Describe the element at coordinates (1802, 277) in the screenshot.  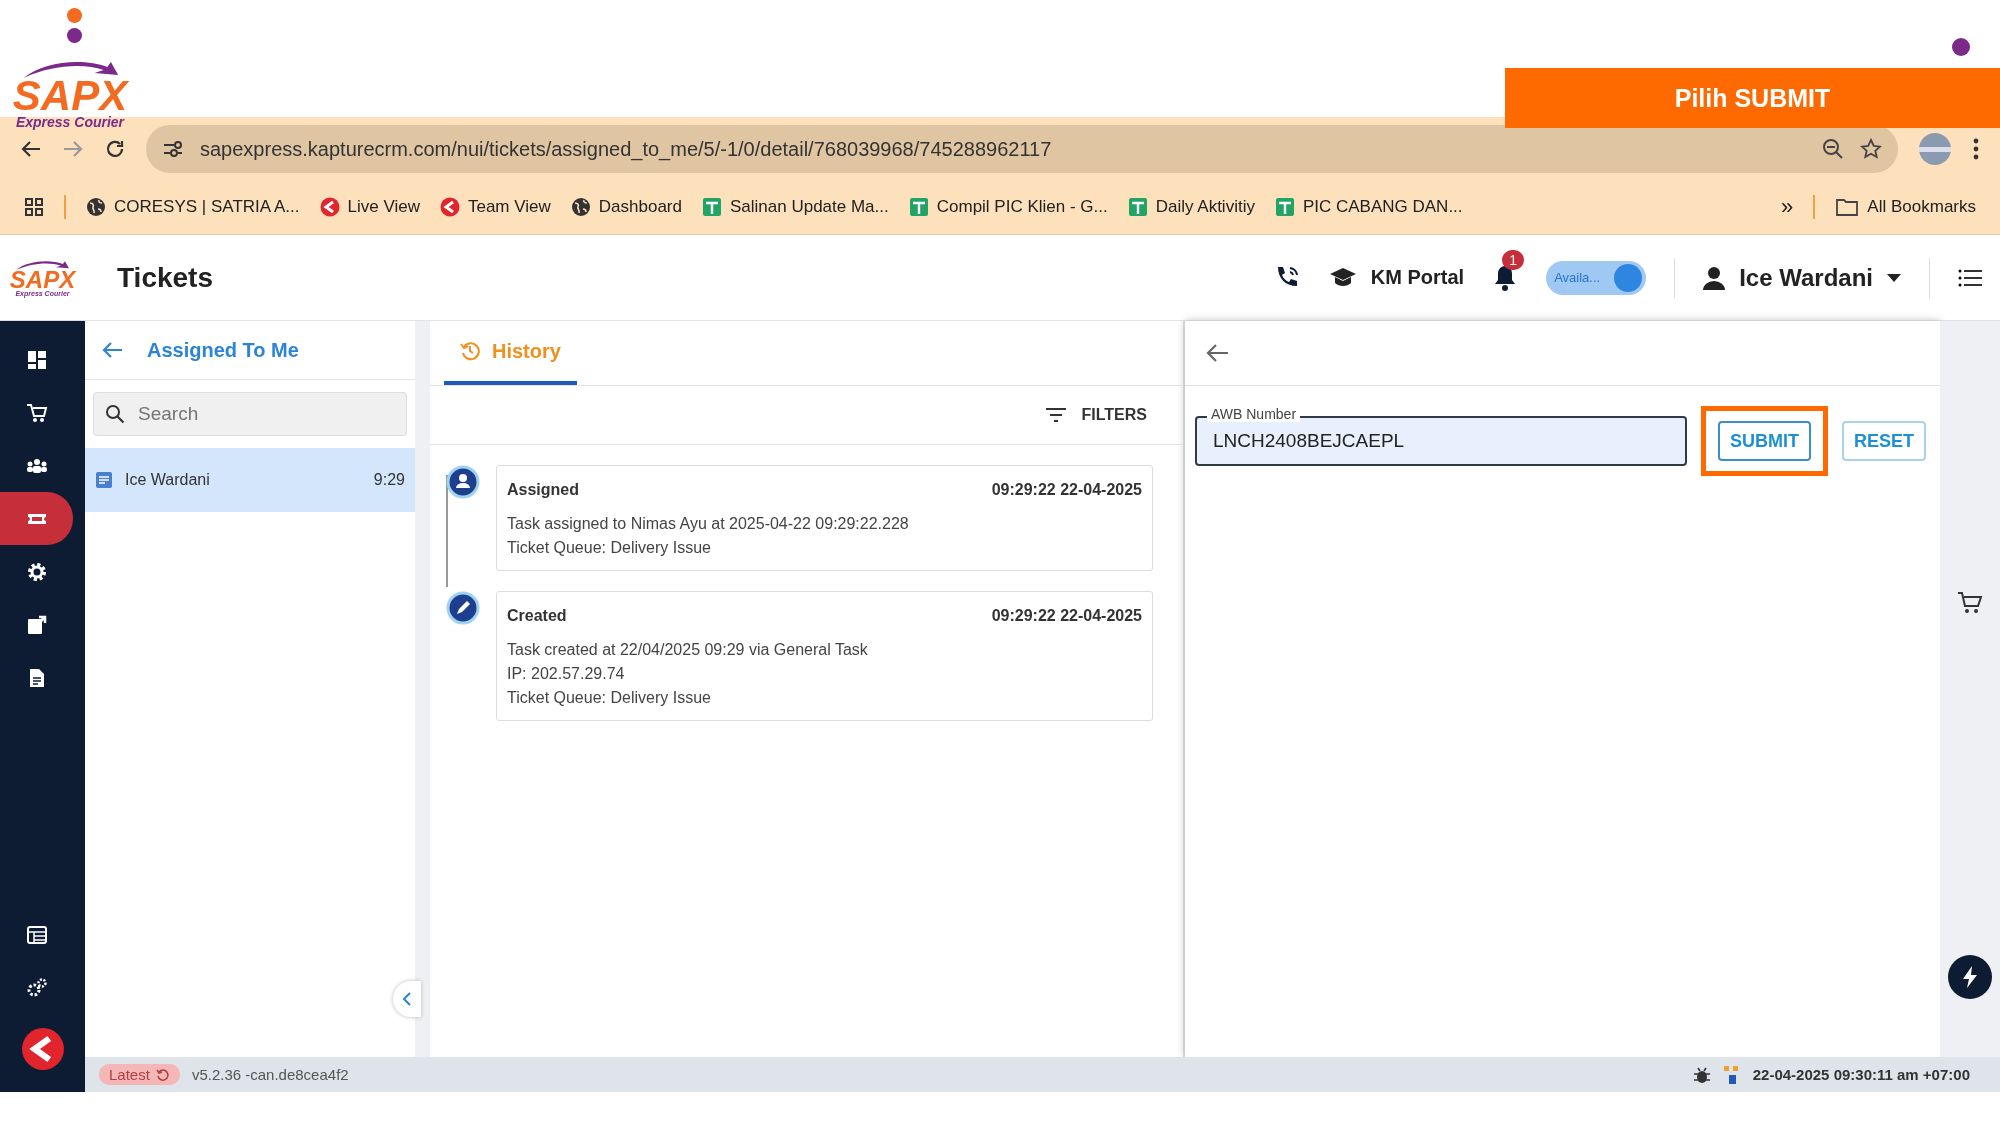
I see `user-menu: Ice Wardani` at that location.